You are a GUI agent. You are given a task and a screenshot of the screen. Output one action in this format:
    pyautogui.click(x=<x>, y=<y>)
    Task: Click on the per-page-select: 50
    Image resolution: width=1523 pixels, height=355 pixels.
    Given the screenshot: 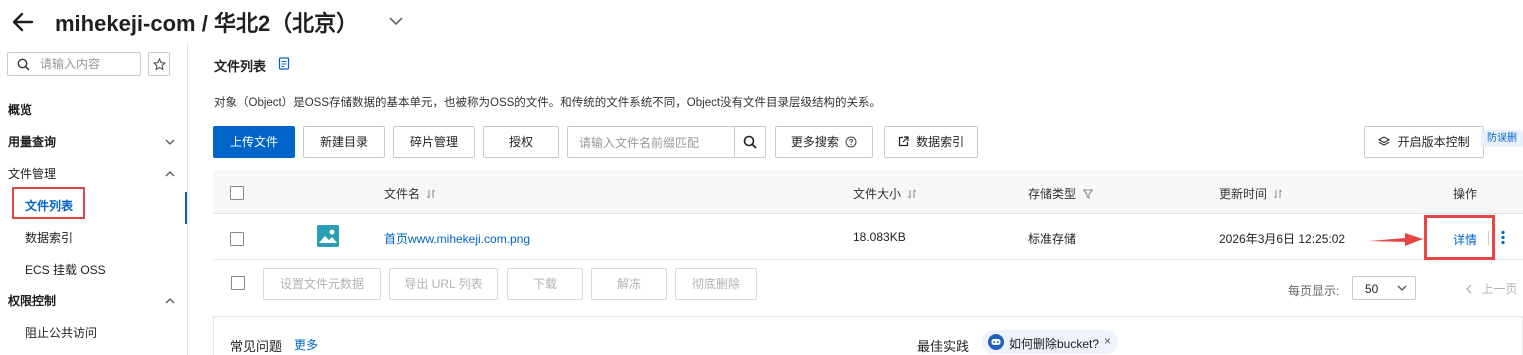 What is the action you would take?
    pyautogui.click(x=1384, y=288)
    